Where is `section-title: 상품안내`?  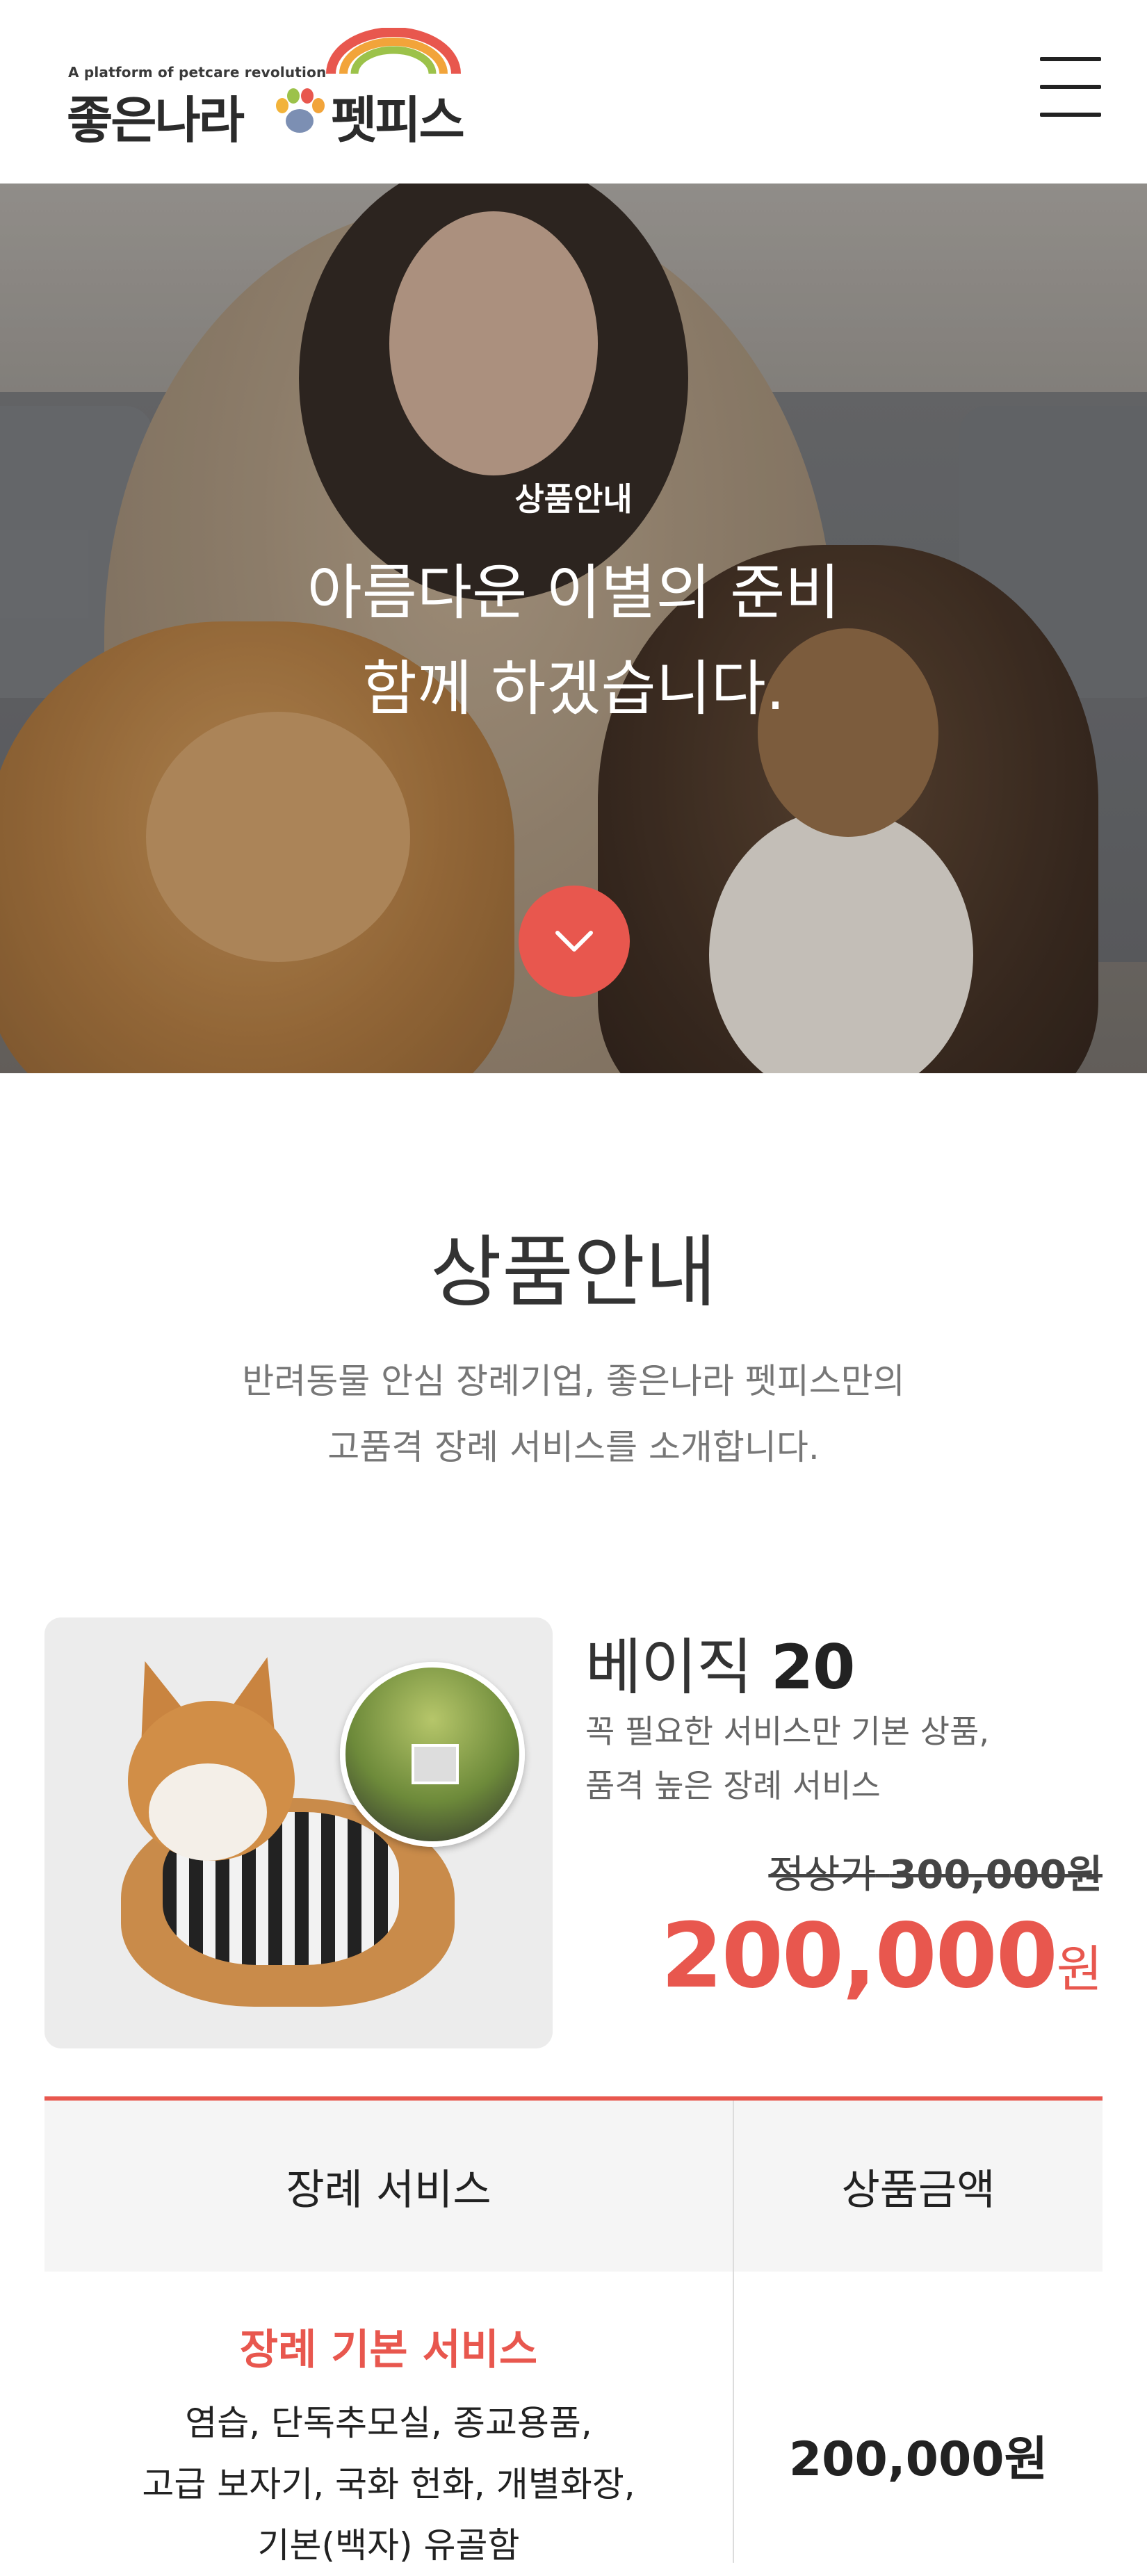 section-title: 상품안내 is located at coordinates (573, 1273).